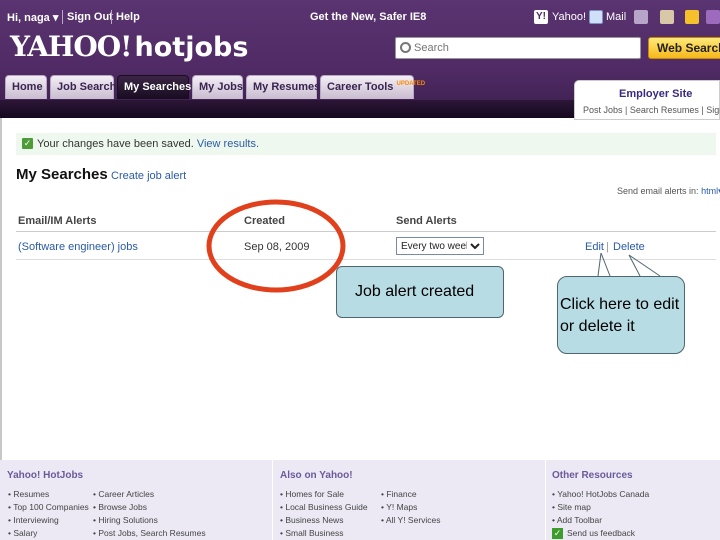 The height and width of the screenshot is (540, 720). Describe the element at coordinates (78, 247) in the screenshot. I see `alert-name-link: (Software engineer) jobs` at that location.